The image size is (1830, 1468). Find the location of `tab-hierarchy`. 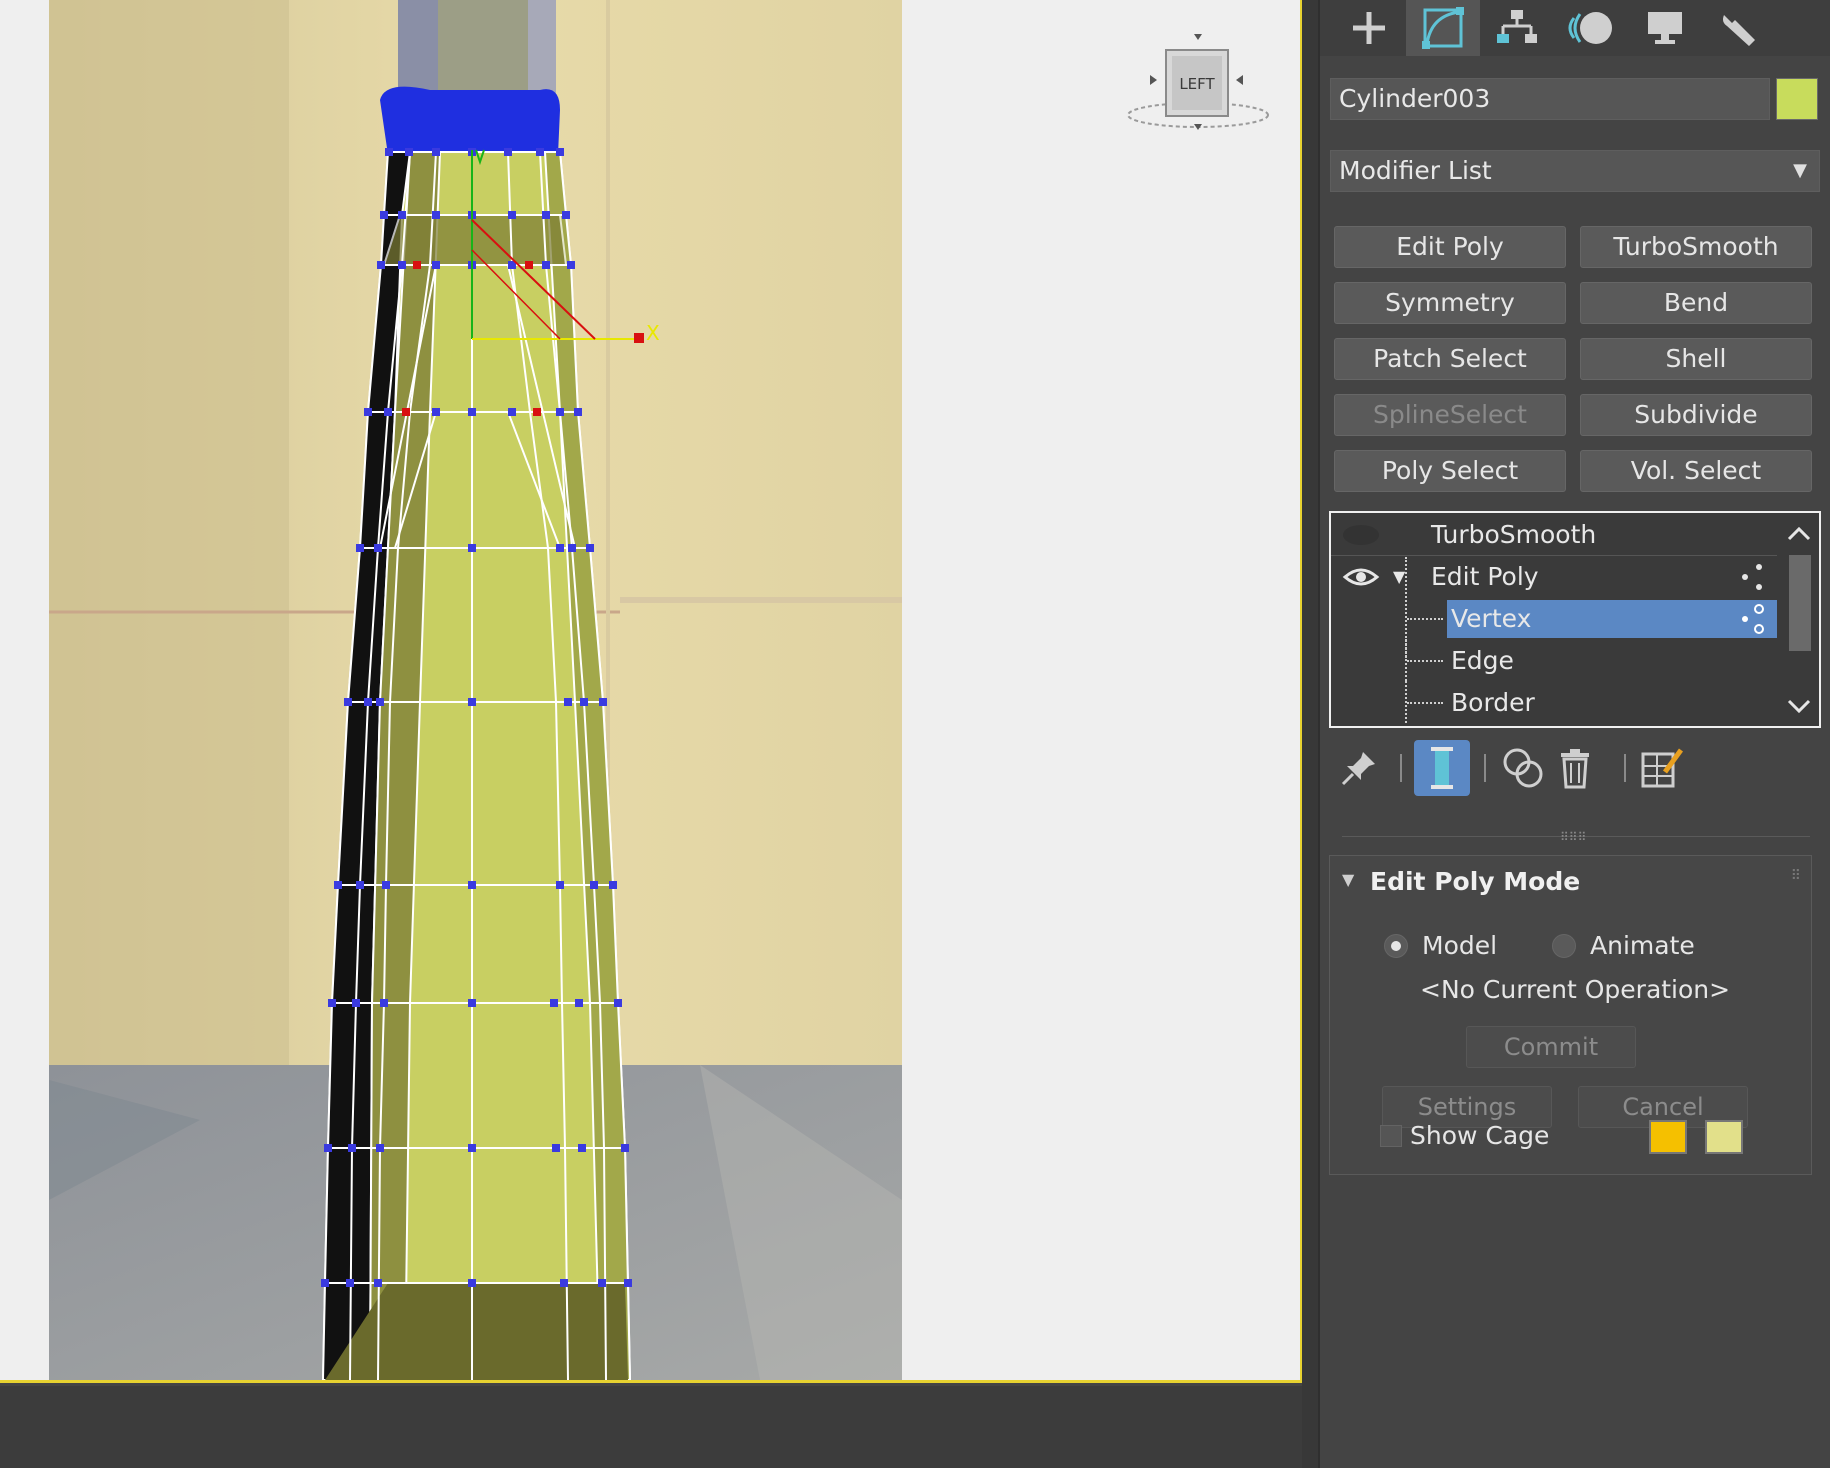

tab-hierarchy is located at coordinates (1517, 28).